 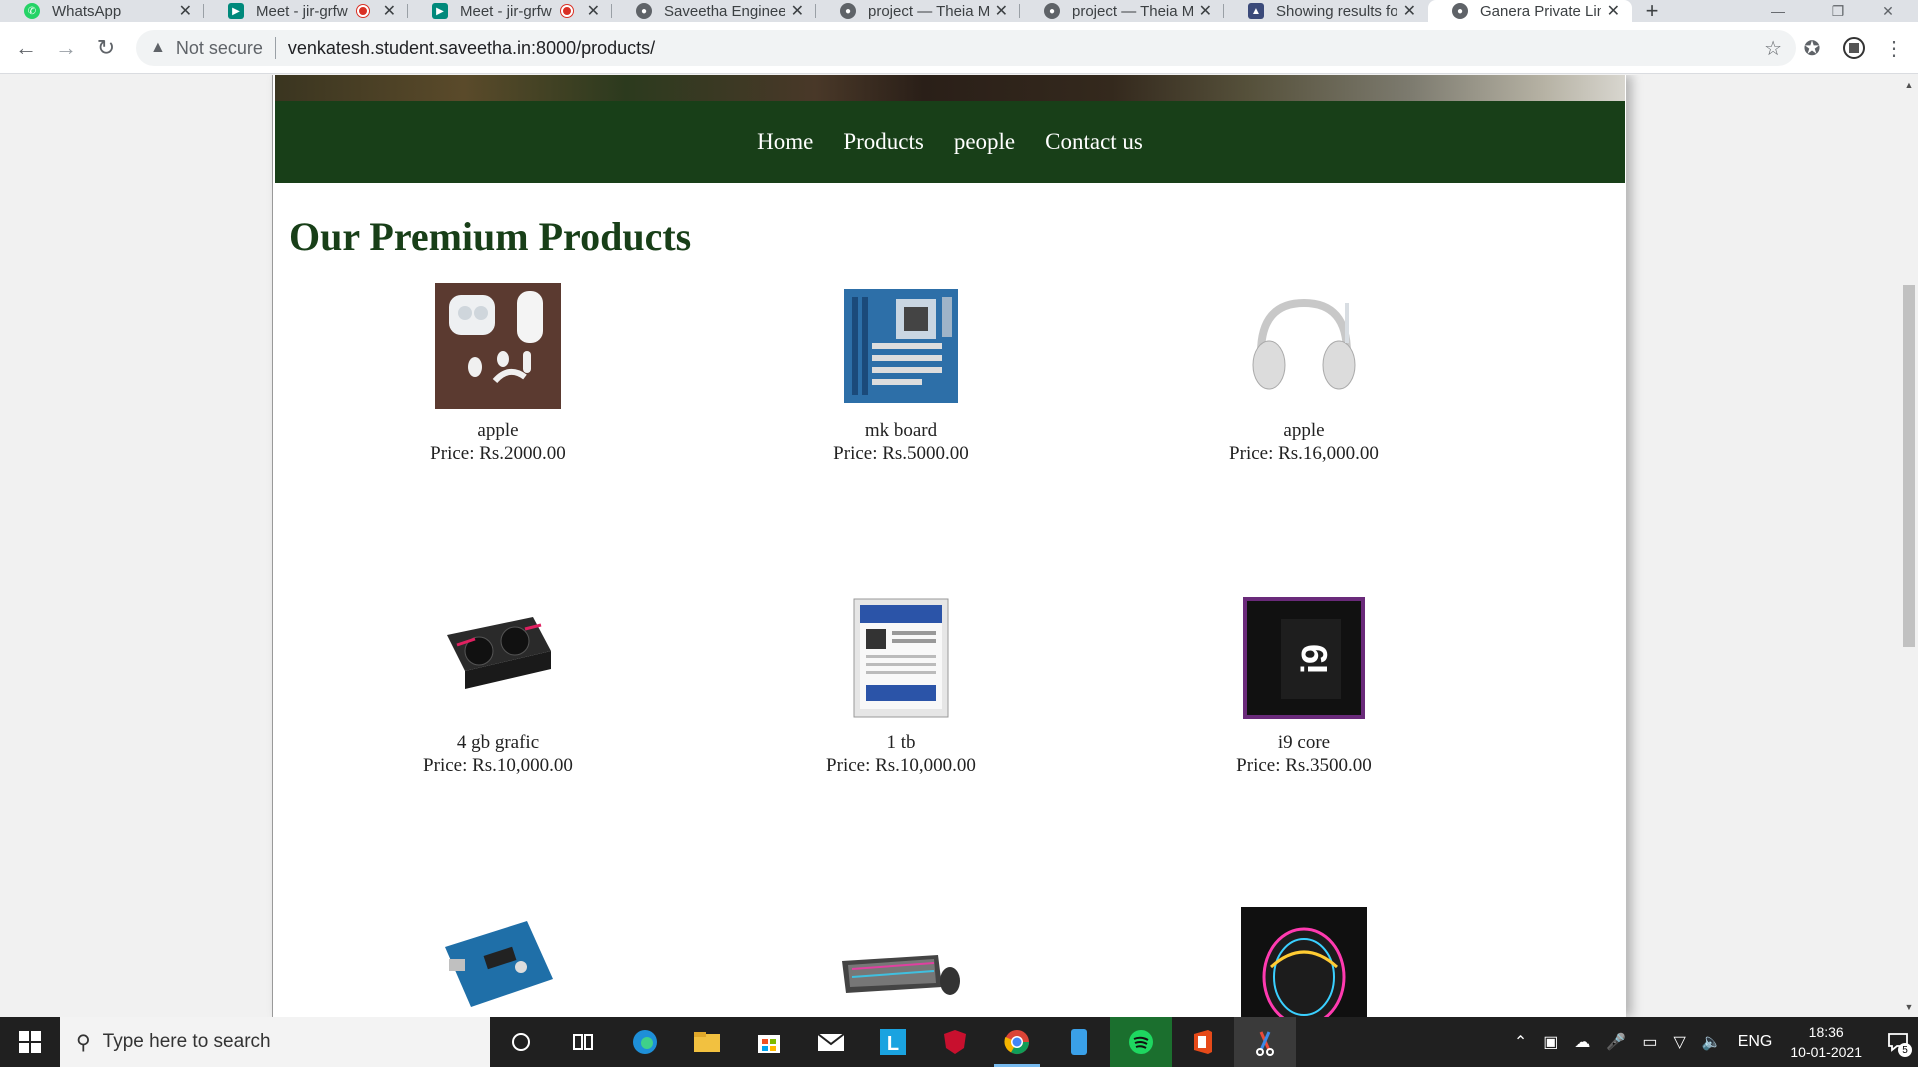 I want to click on product-card: 1 tb Price: Rs.10,000.00, so click(x=901, y=686).